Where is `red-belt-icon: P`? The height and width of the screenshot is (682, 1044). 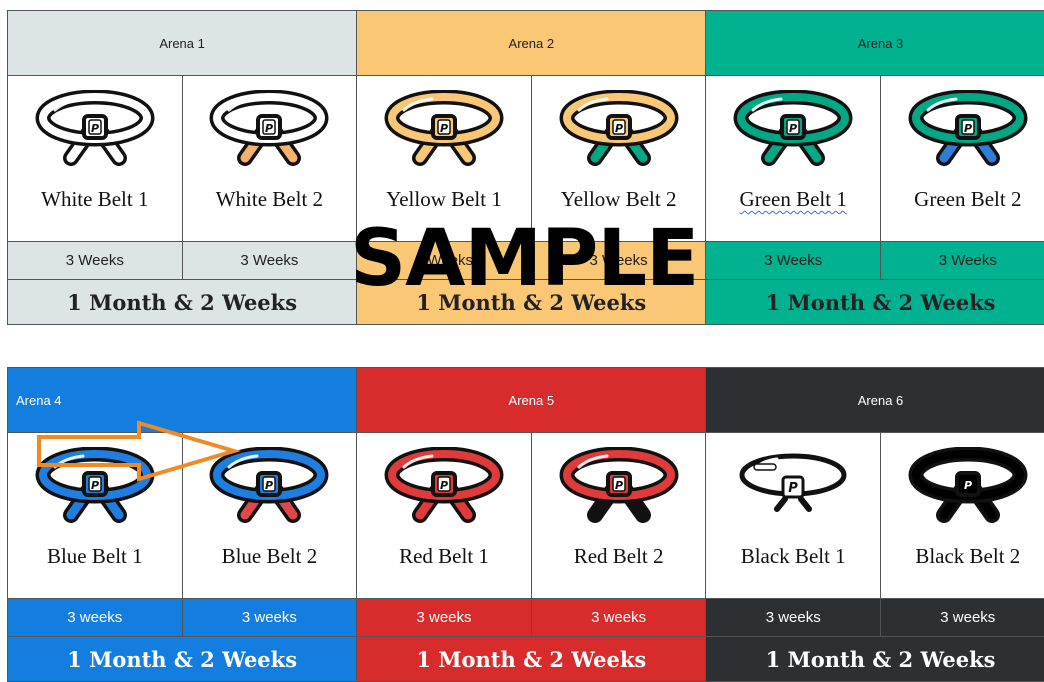
red-belt-icon: P is located at coordinates (444, 485).